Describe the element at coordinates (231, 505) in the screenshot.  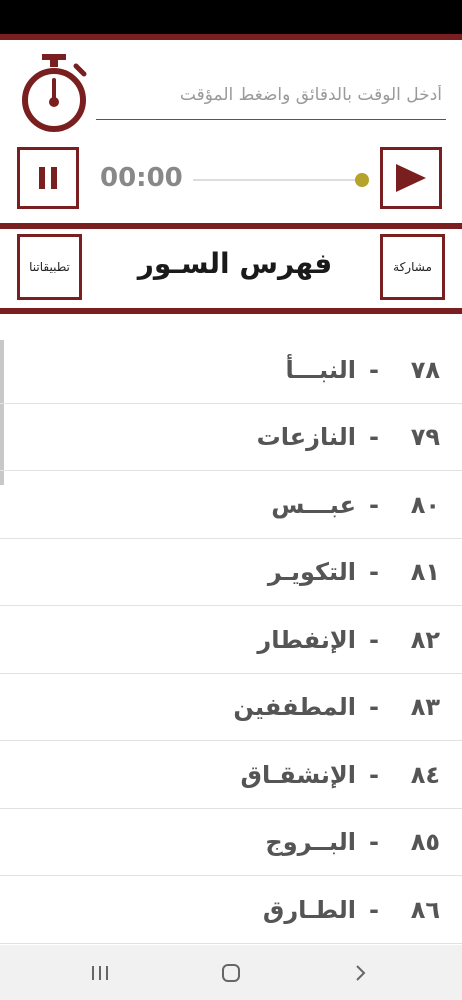
I see `list-item: ٨٠ - عبـــس` at that location.